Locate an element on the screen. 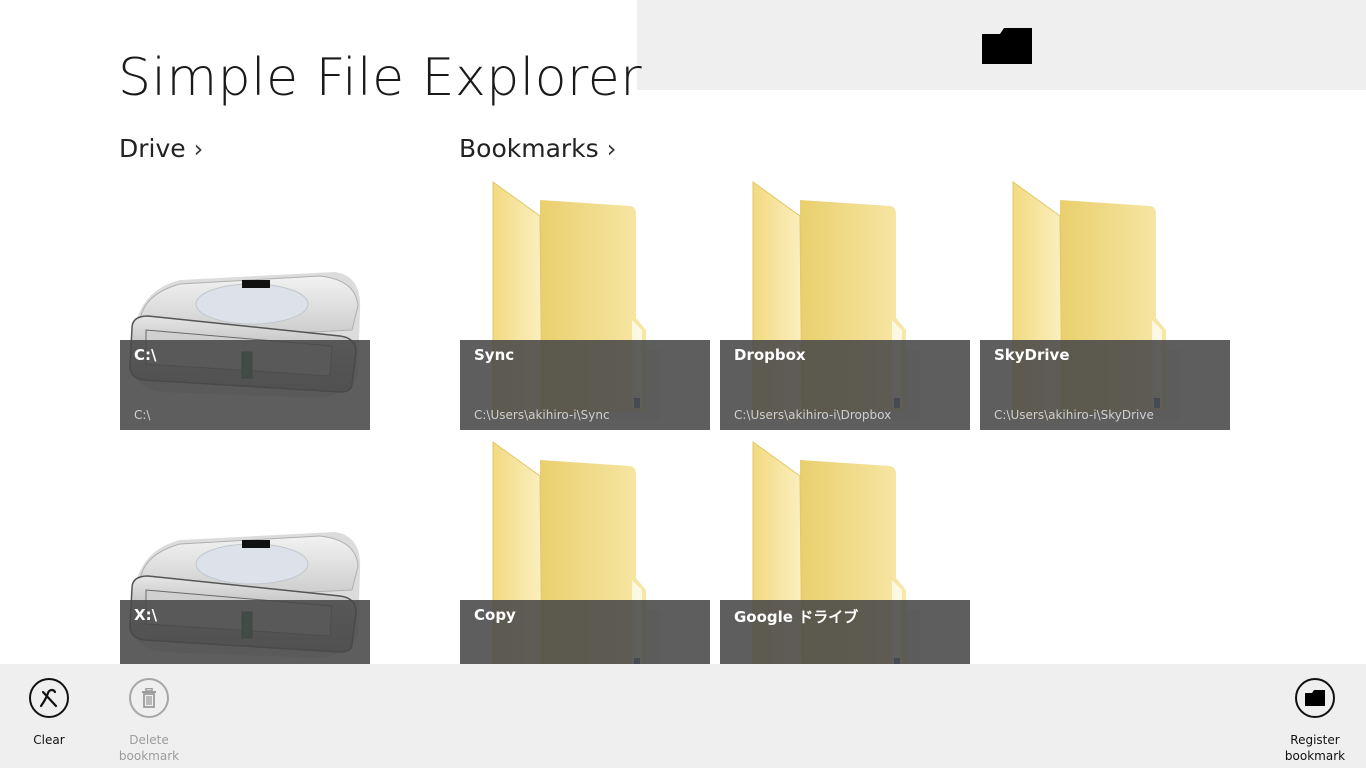 This screenshot has width=1366, height=768. tile-path: C:\Users\akihiro-i\SkyDrive is located at coordinates (1074, 415).